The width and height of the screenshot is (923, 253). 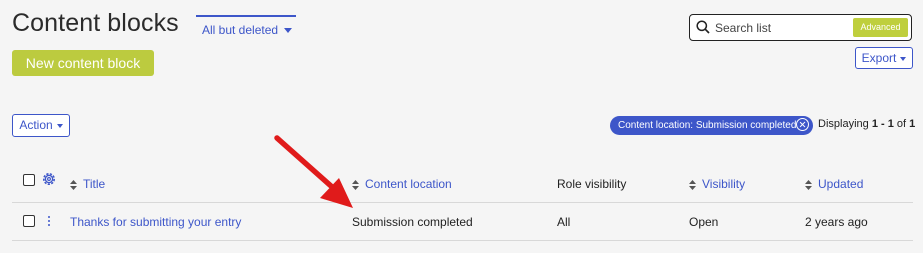 What do you see at coordinates (29, 180) in the screenshot?
I see `select-all-checkbox` at bounding box center [29, 180].